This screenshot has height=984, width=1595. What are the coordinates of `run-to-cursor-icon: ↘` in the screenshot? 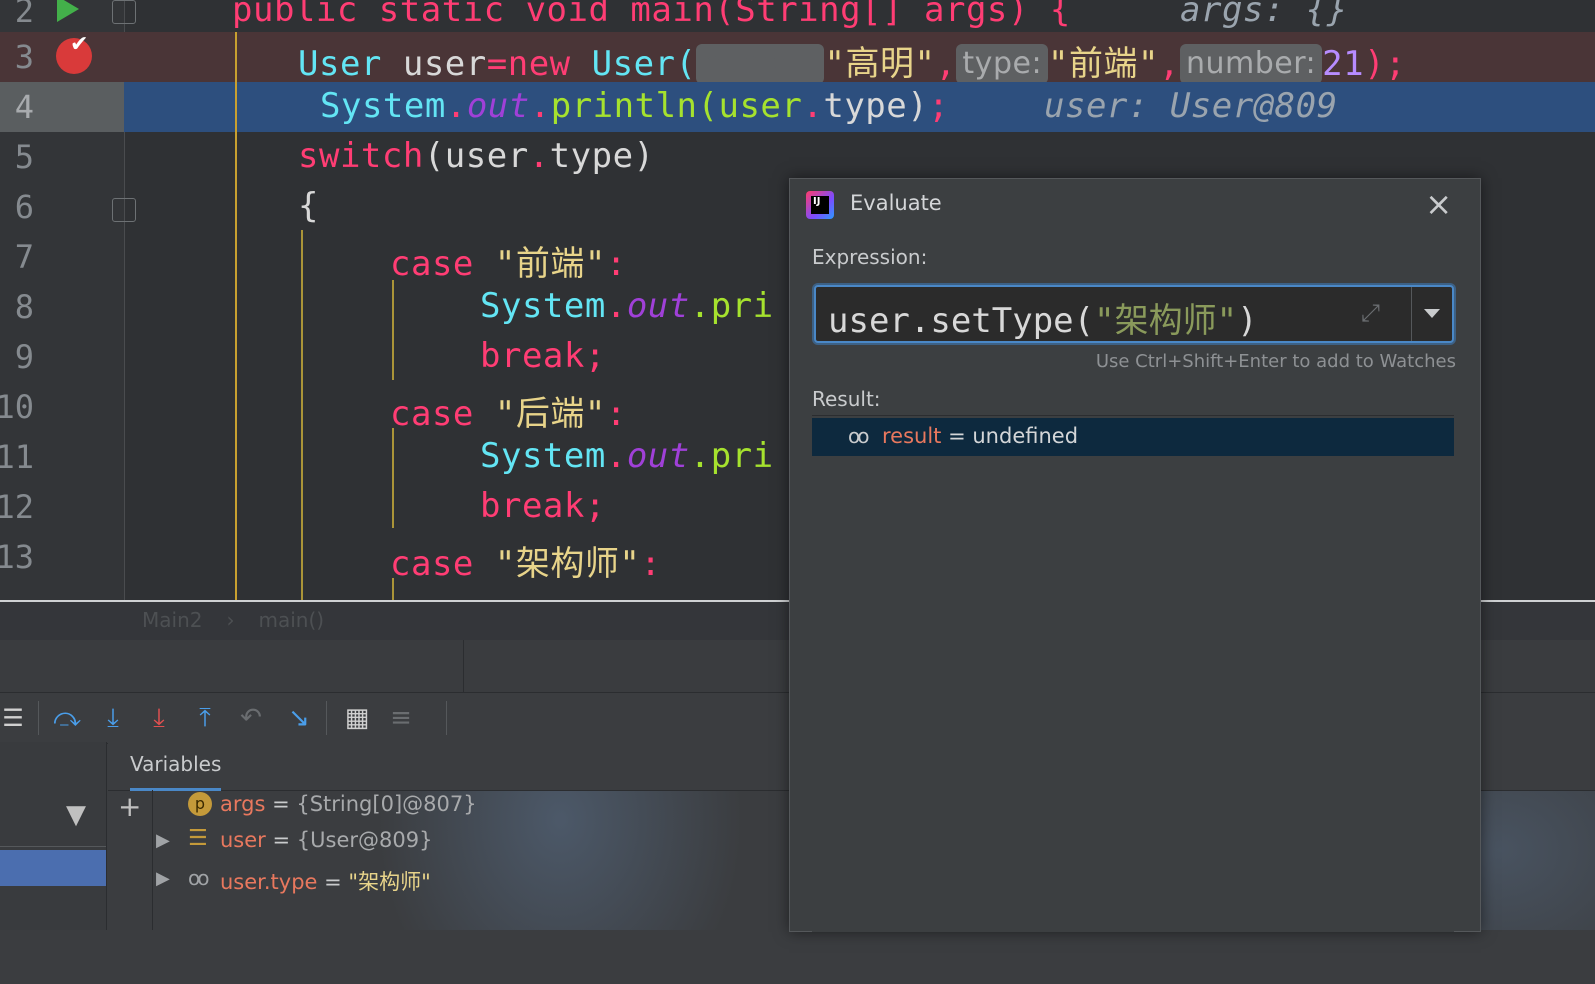 It's located at (299, 718).